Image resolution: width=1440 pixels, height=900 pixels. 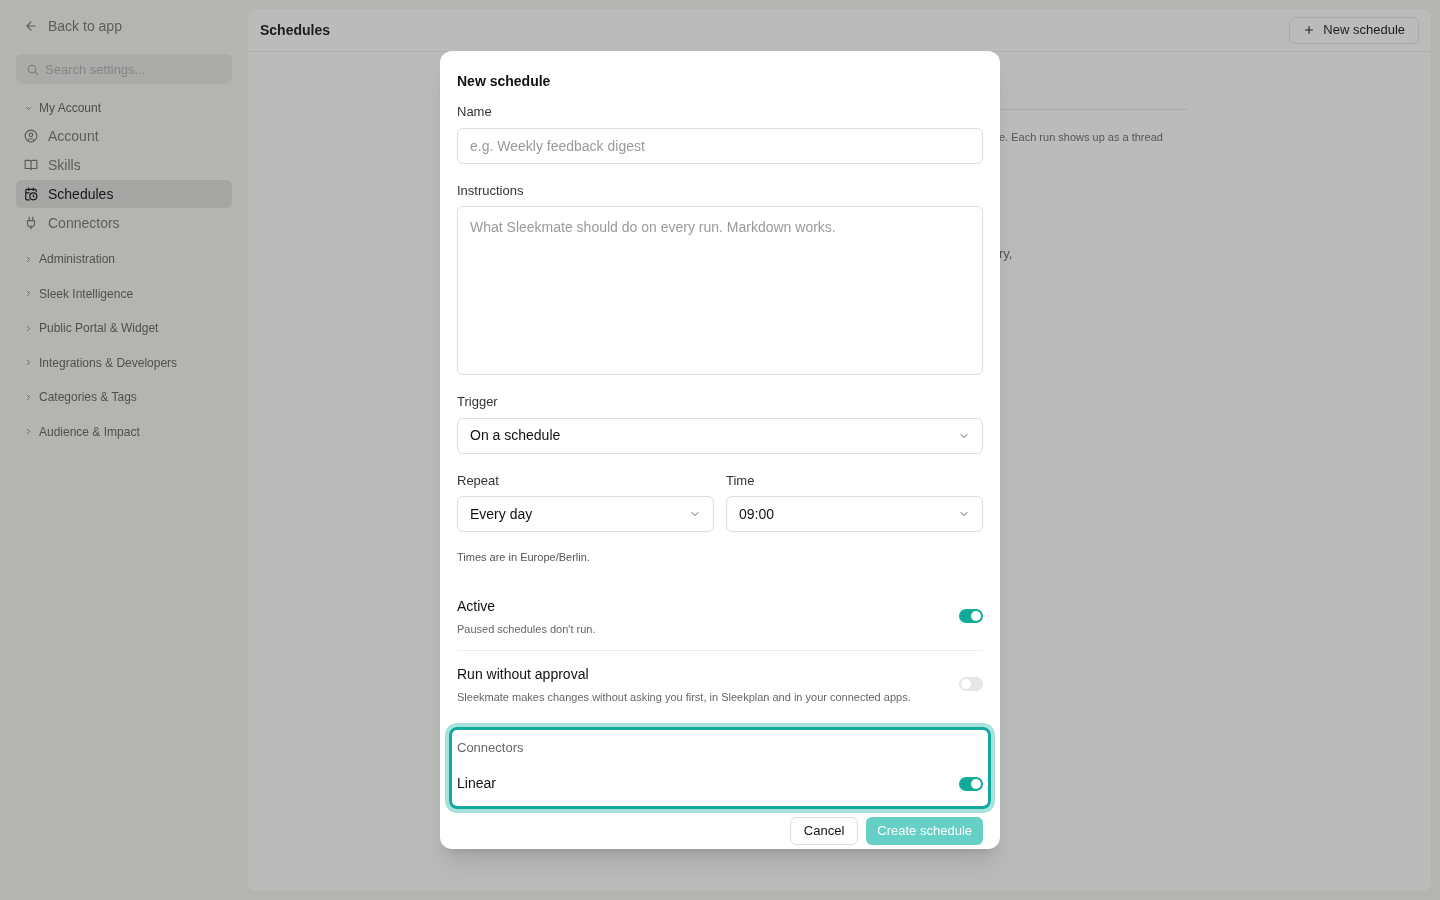 I want to click on background-text: e. Each run shows up as a thread, so click(x=1081, y=137).